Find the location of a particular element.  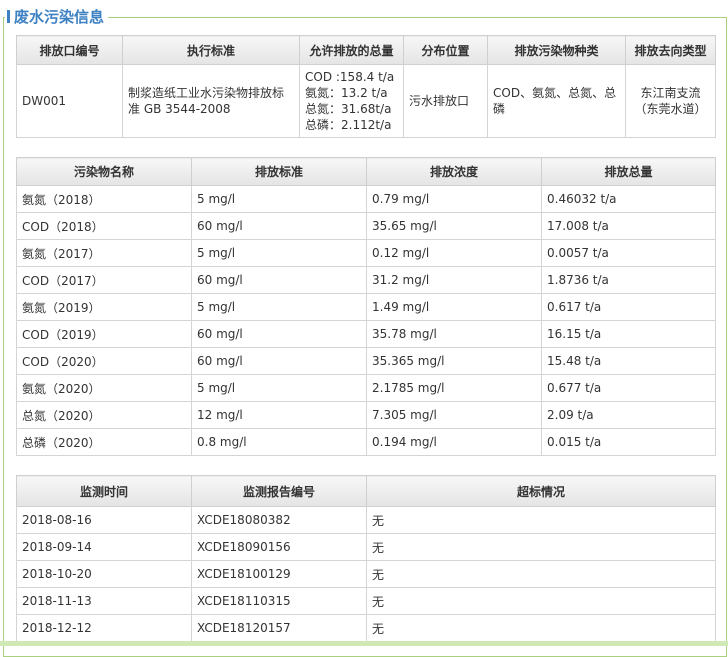

table-row: 总氮（2020） 12 mg/l 7.305 mg/l 2.09 t/a is located at coordinates (366, 415).